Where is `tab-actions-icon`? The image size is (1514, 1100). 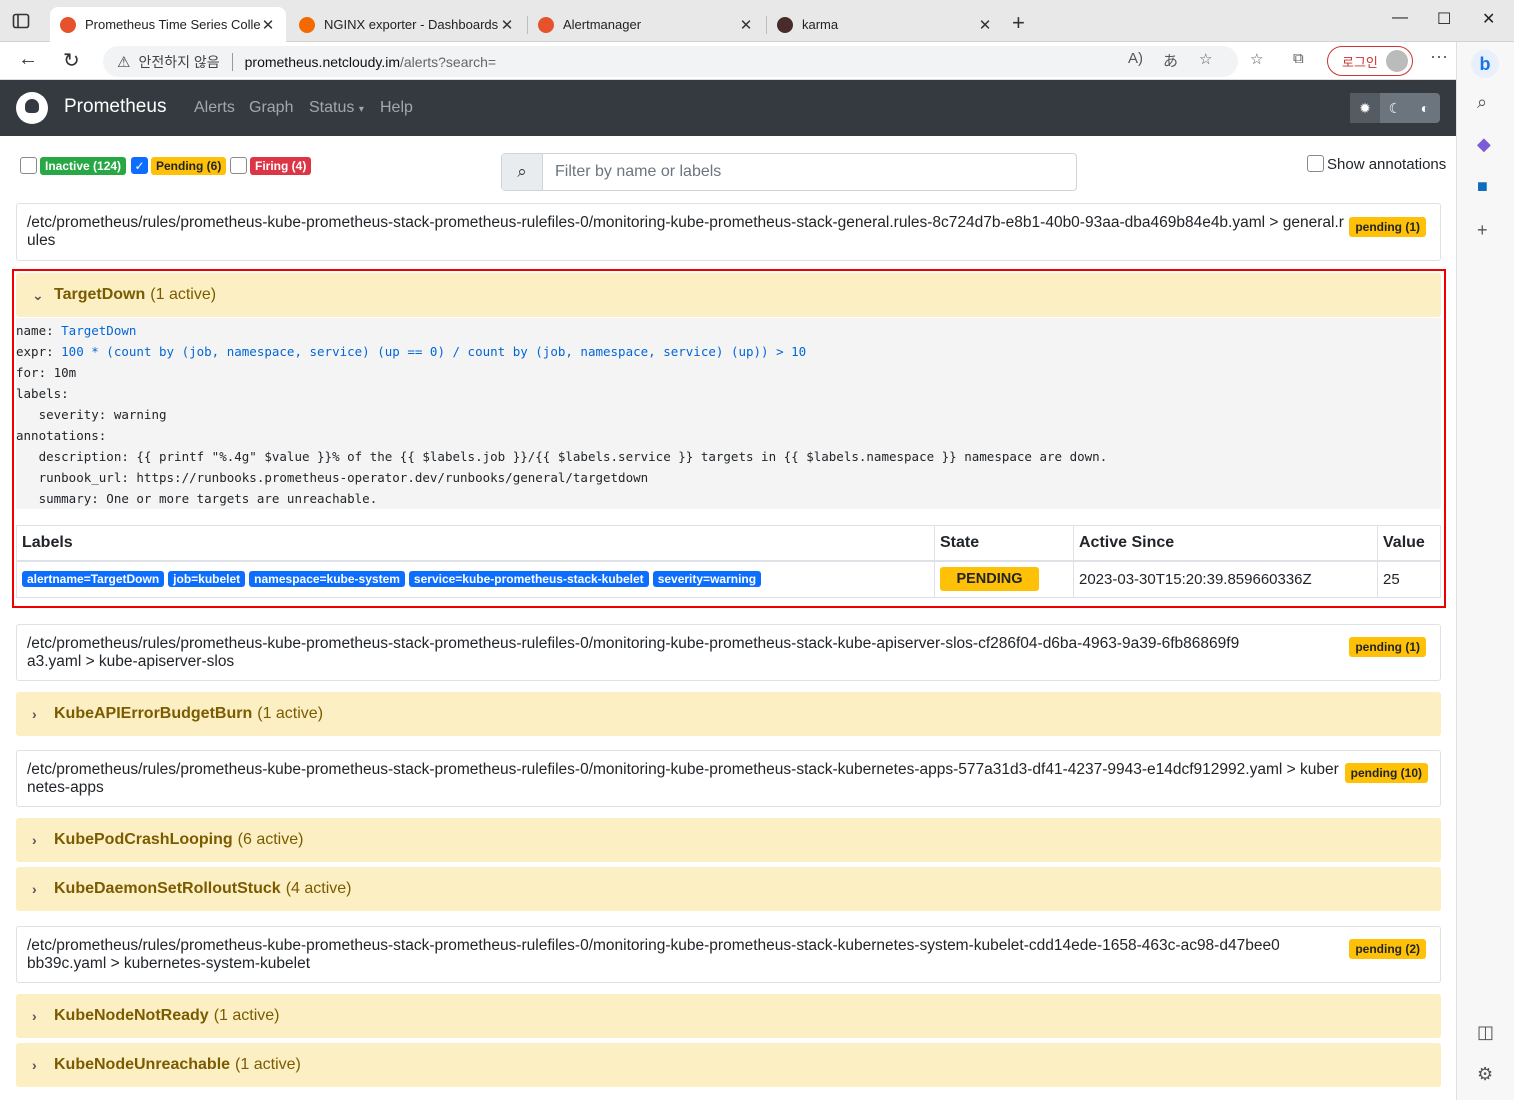
tab-actions-icon is located at coordinates (21, 21).